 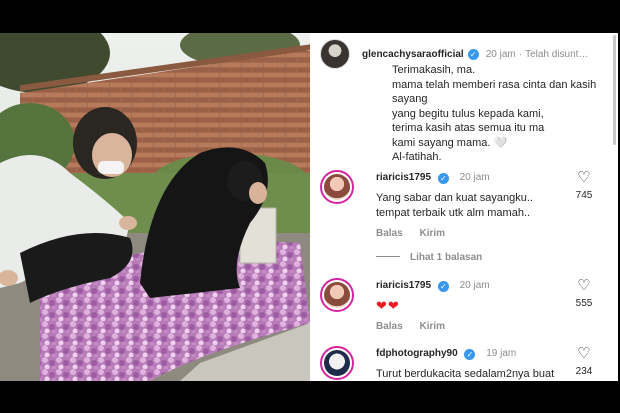 What do you see at coordinates (500, 54) in the screenshot?
I see `post-time: 20 jam` at bounding box center [500, 54].